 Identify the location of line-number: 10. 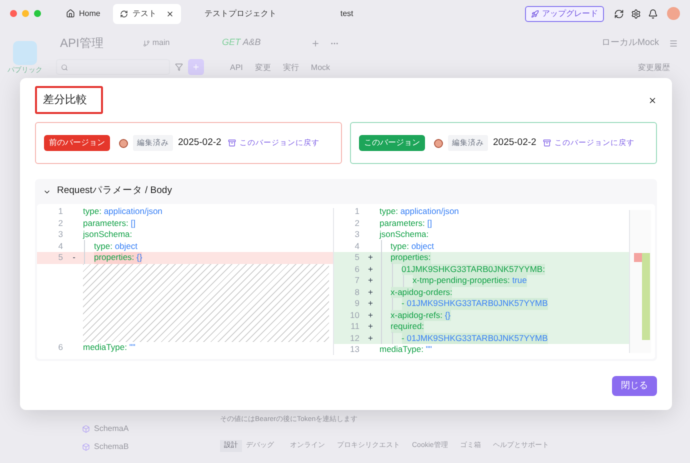
(354, 315).